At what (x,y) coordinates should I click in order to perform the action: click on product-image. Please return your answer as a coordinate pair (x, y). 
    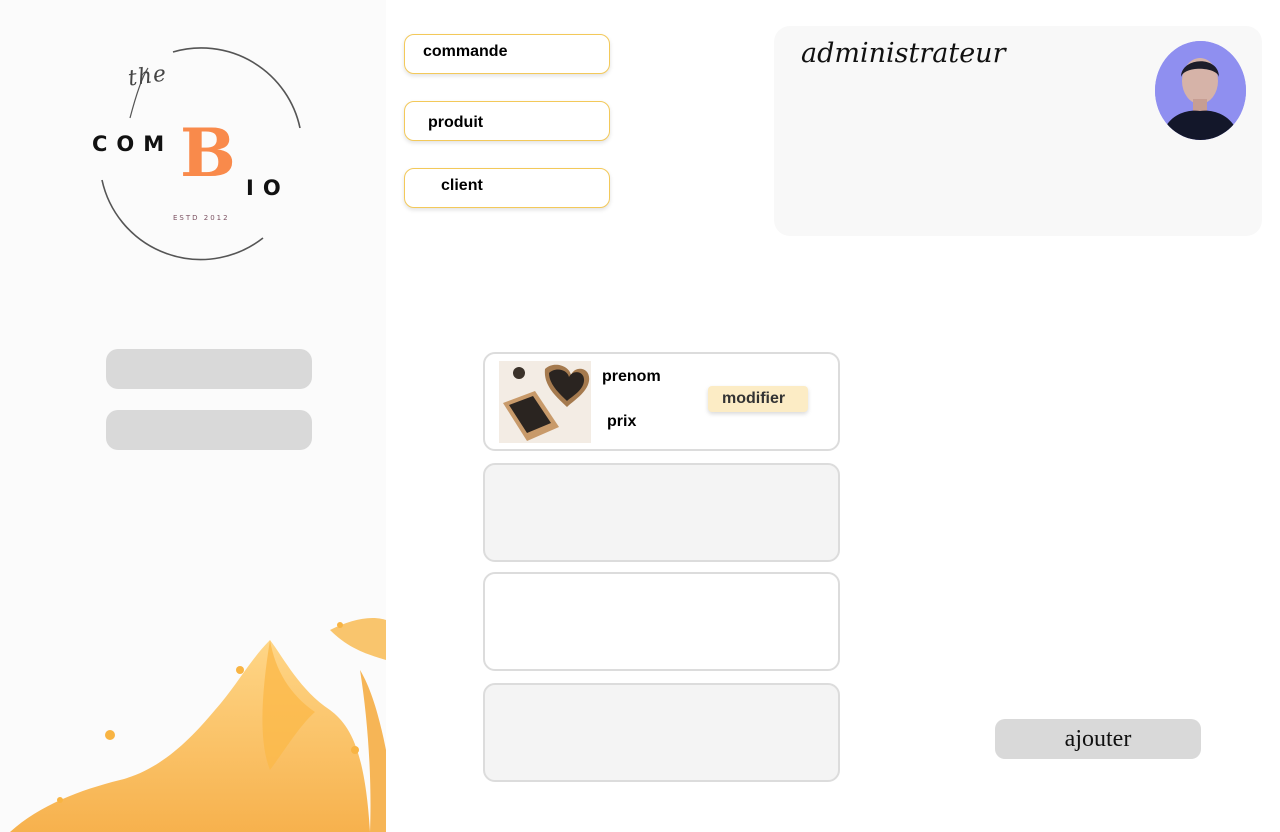
    Looking at the image, I should click on (545, 402).